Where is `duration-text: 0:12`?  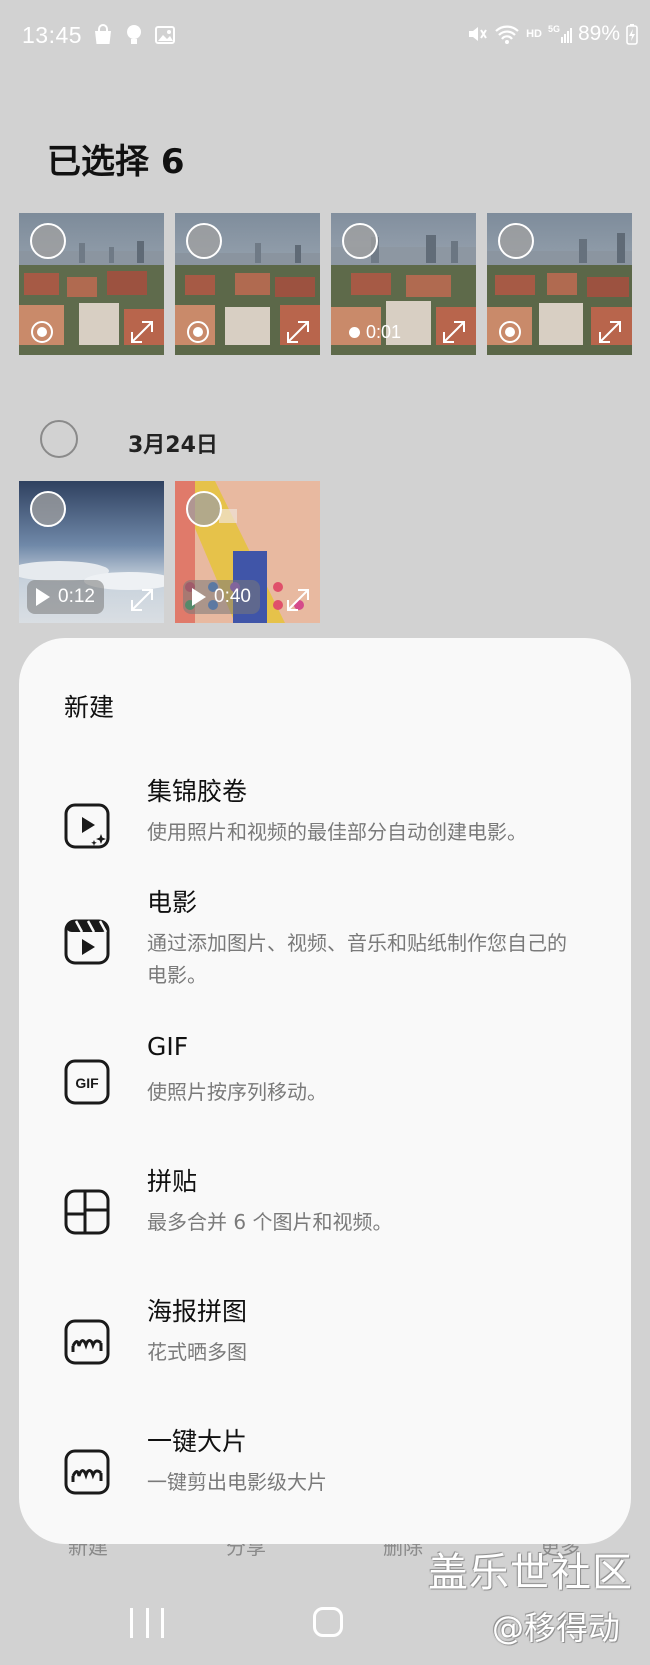 duration-text: 0:12 is located at coordinates (76, 596).